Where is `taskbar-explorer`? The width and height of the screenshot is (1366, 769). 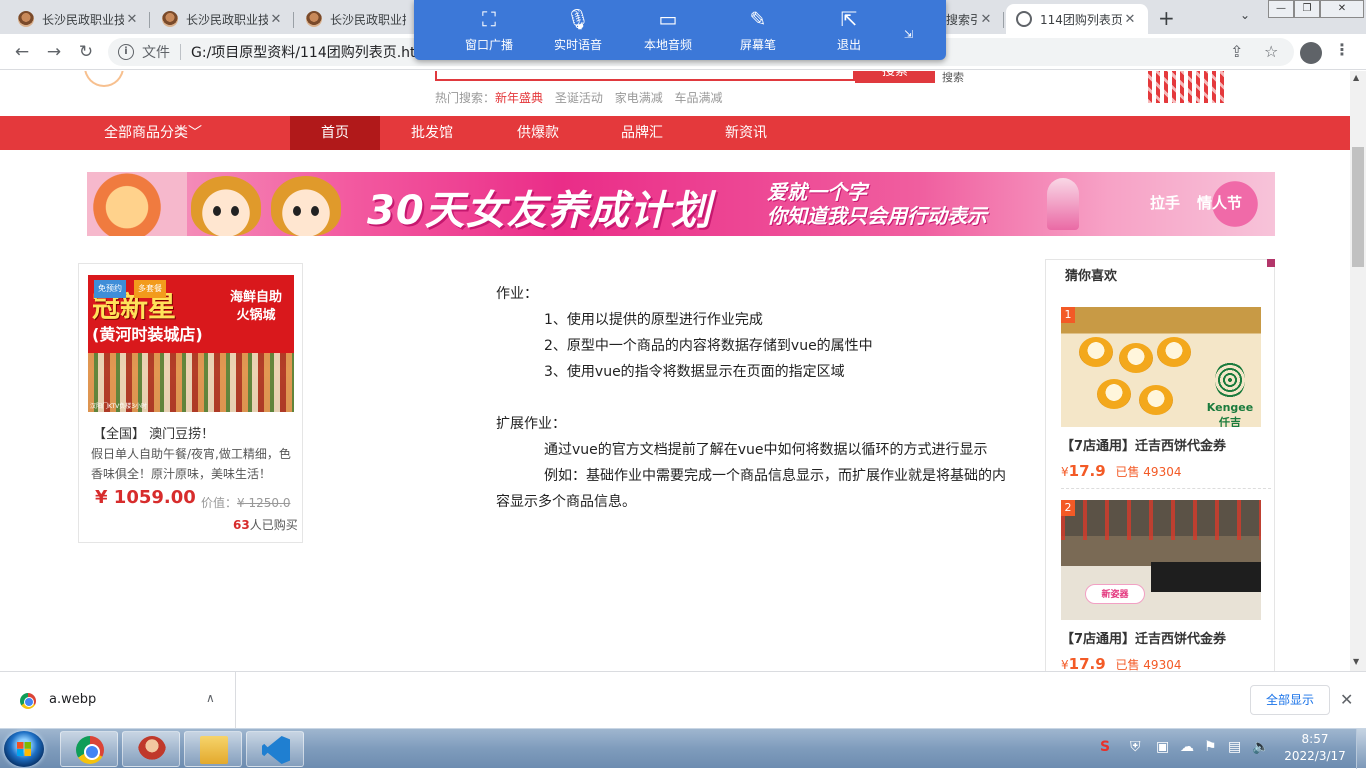
taskbar-explorer is located at coordinates (213, 749).